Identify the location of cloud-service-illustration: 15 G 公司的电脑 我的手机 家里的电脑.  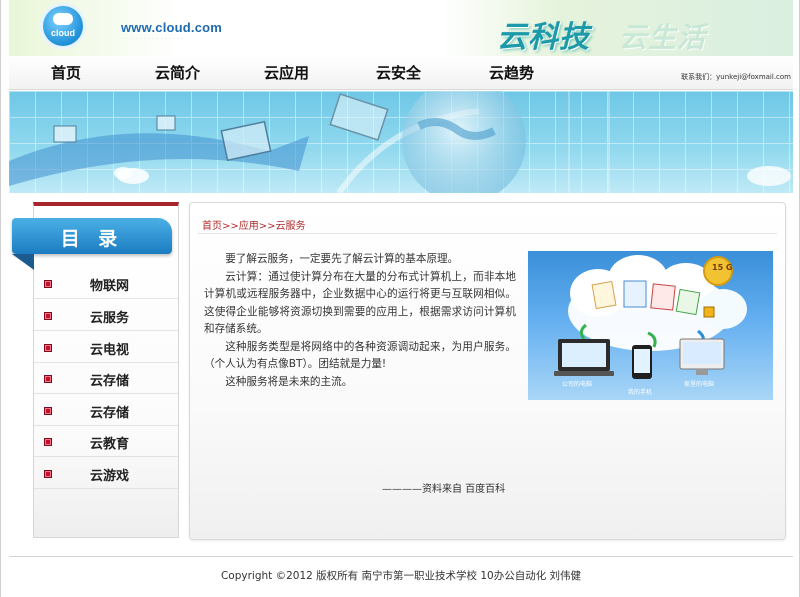
(650, 325).